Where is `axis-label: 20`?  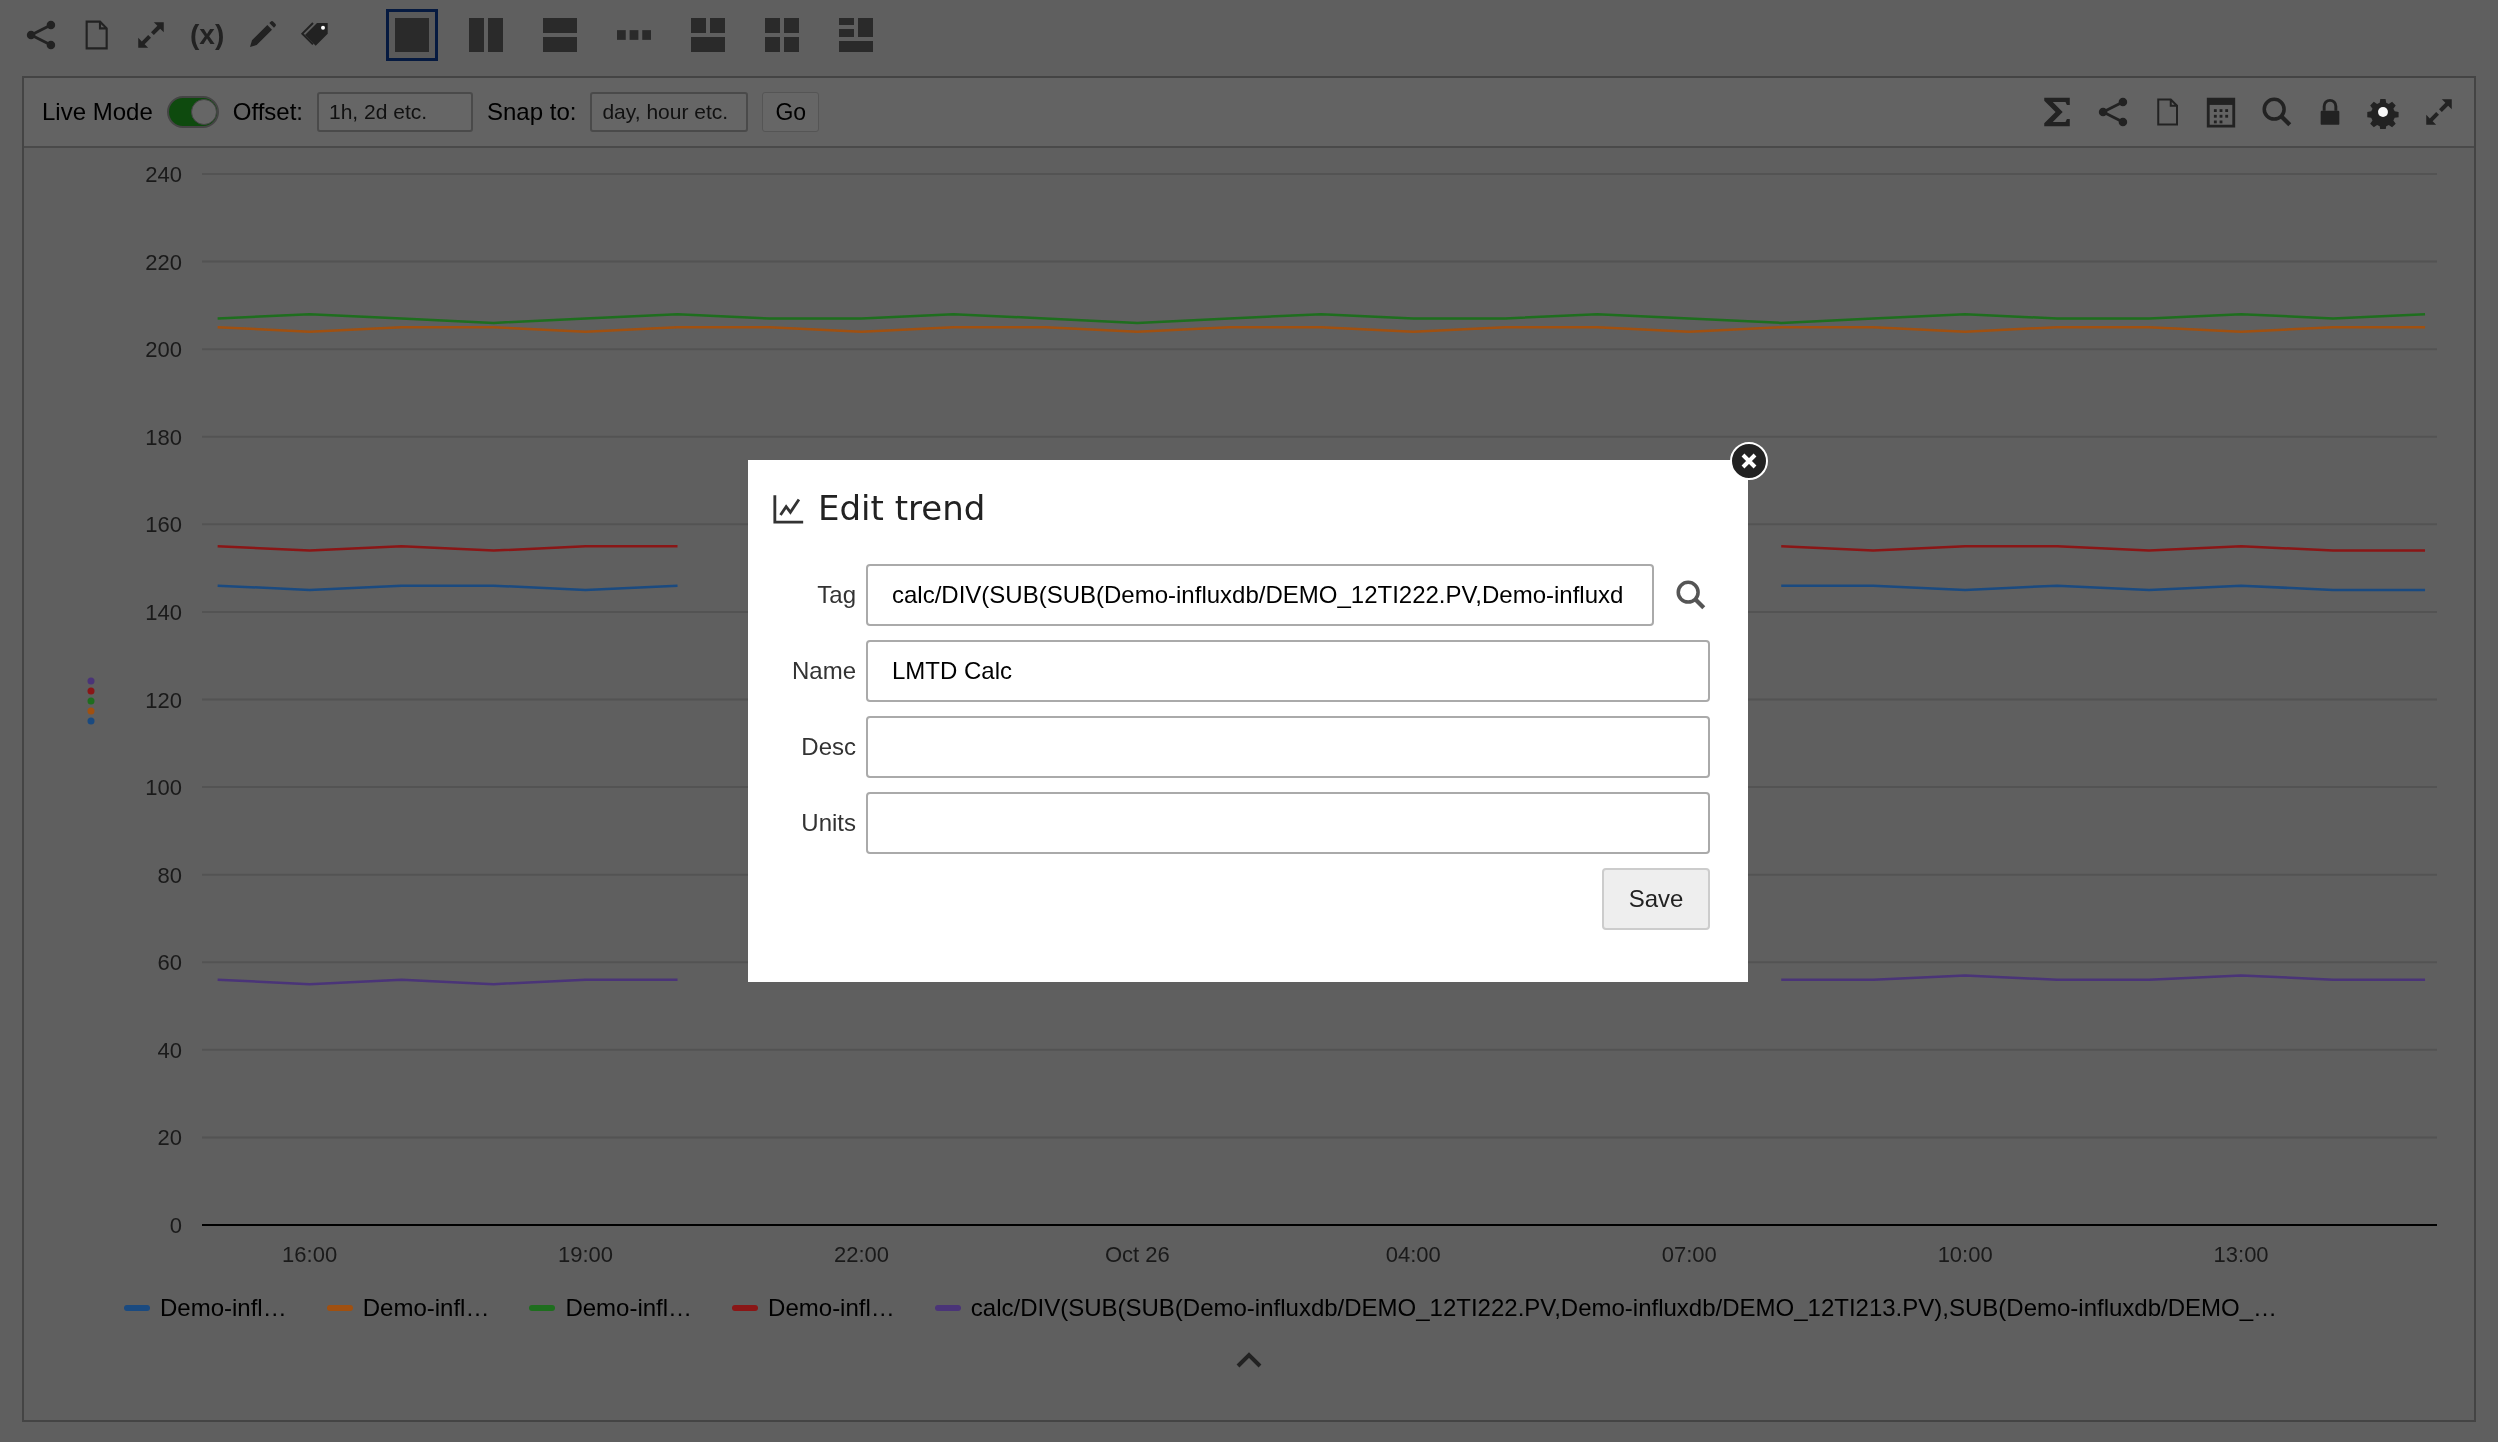 axis-label: 20 is located at coordinates (169, 1138).